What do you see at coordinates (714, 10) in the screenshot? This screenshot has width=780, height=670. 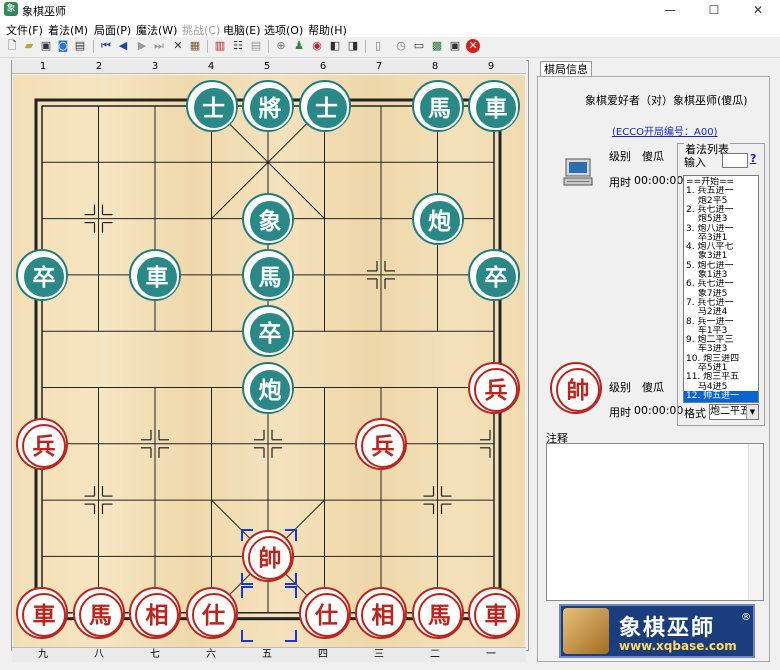 I see `maximize-button: ☐` at bounding box center [714, 10].